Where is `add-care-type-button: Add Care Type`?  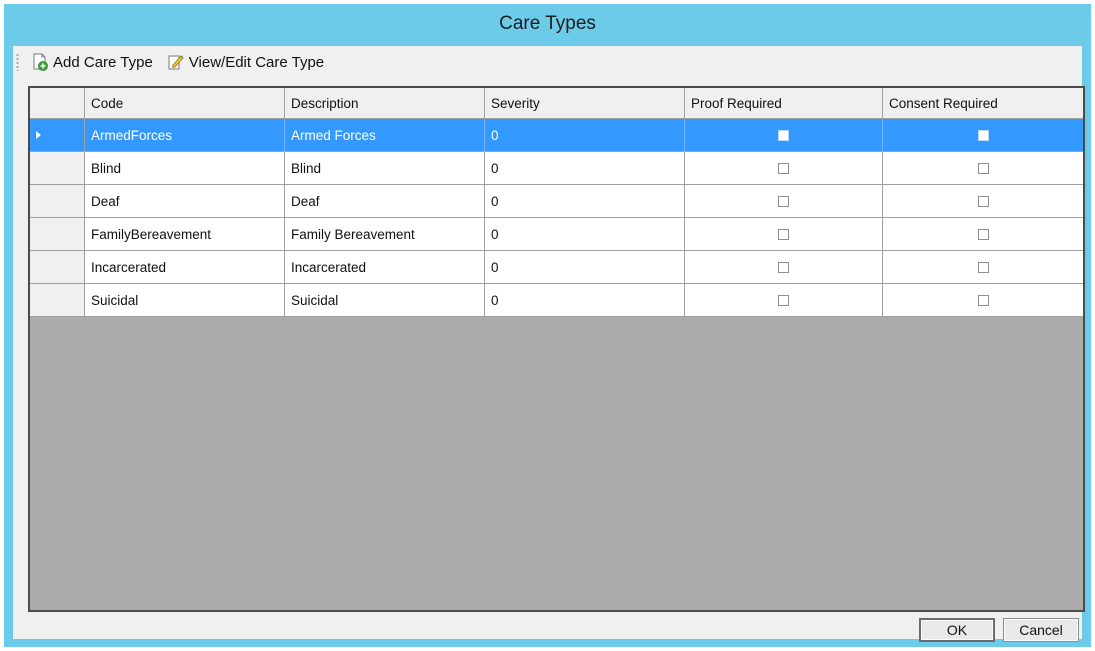
add-care-type-button: Add Care Type is located at coordinates (92, 62).